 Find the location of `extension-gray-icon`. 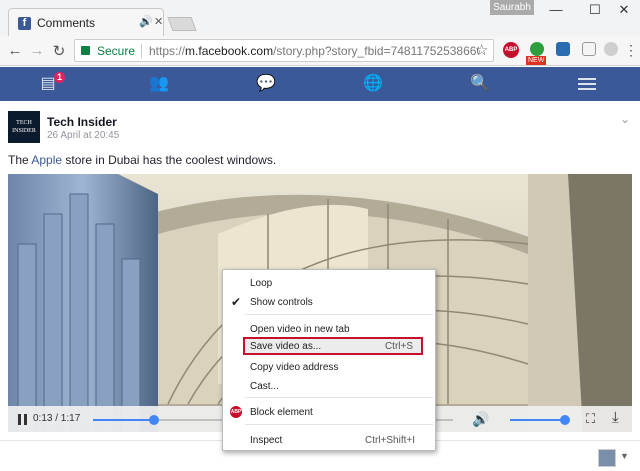

extension-gray-icon is located at coordinates (611, 49).